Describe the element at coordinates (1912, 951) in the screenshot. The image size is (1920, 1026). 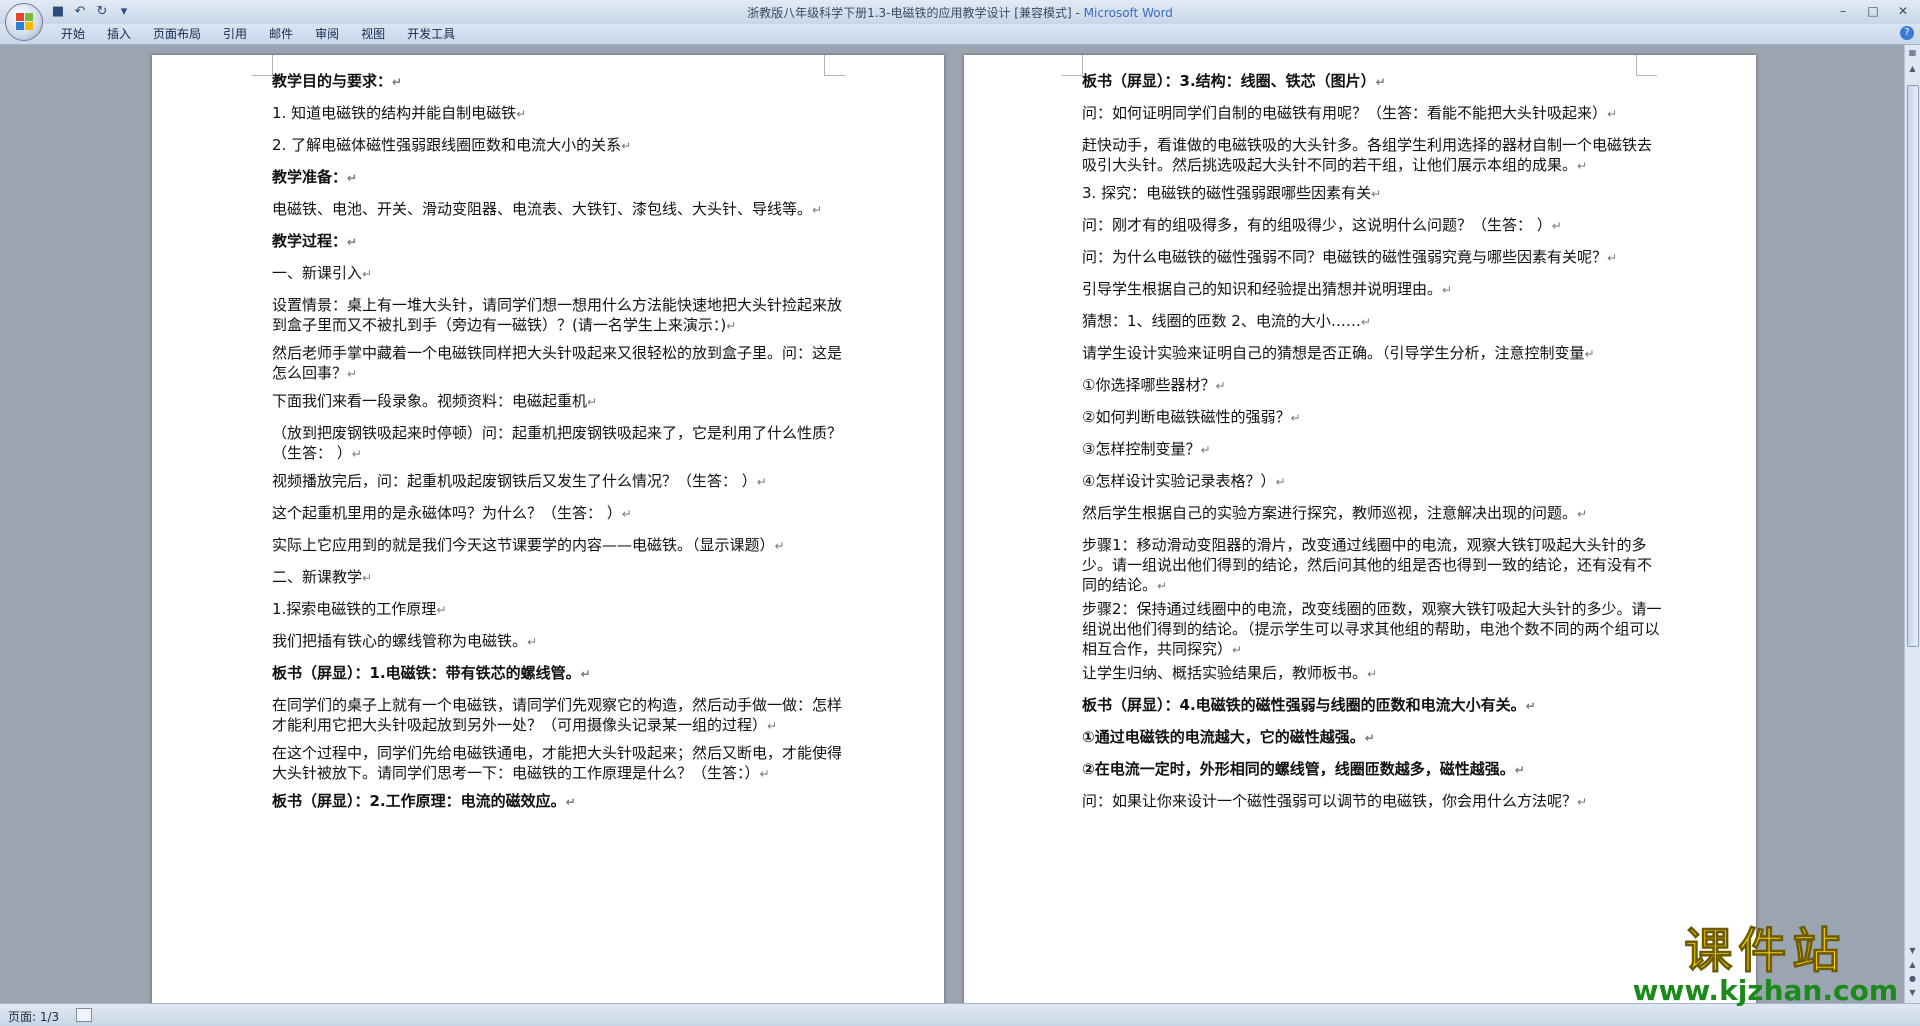
I see `scroll-down-icon: ▼` at that location.